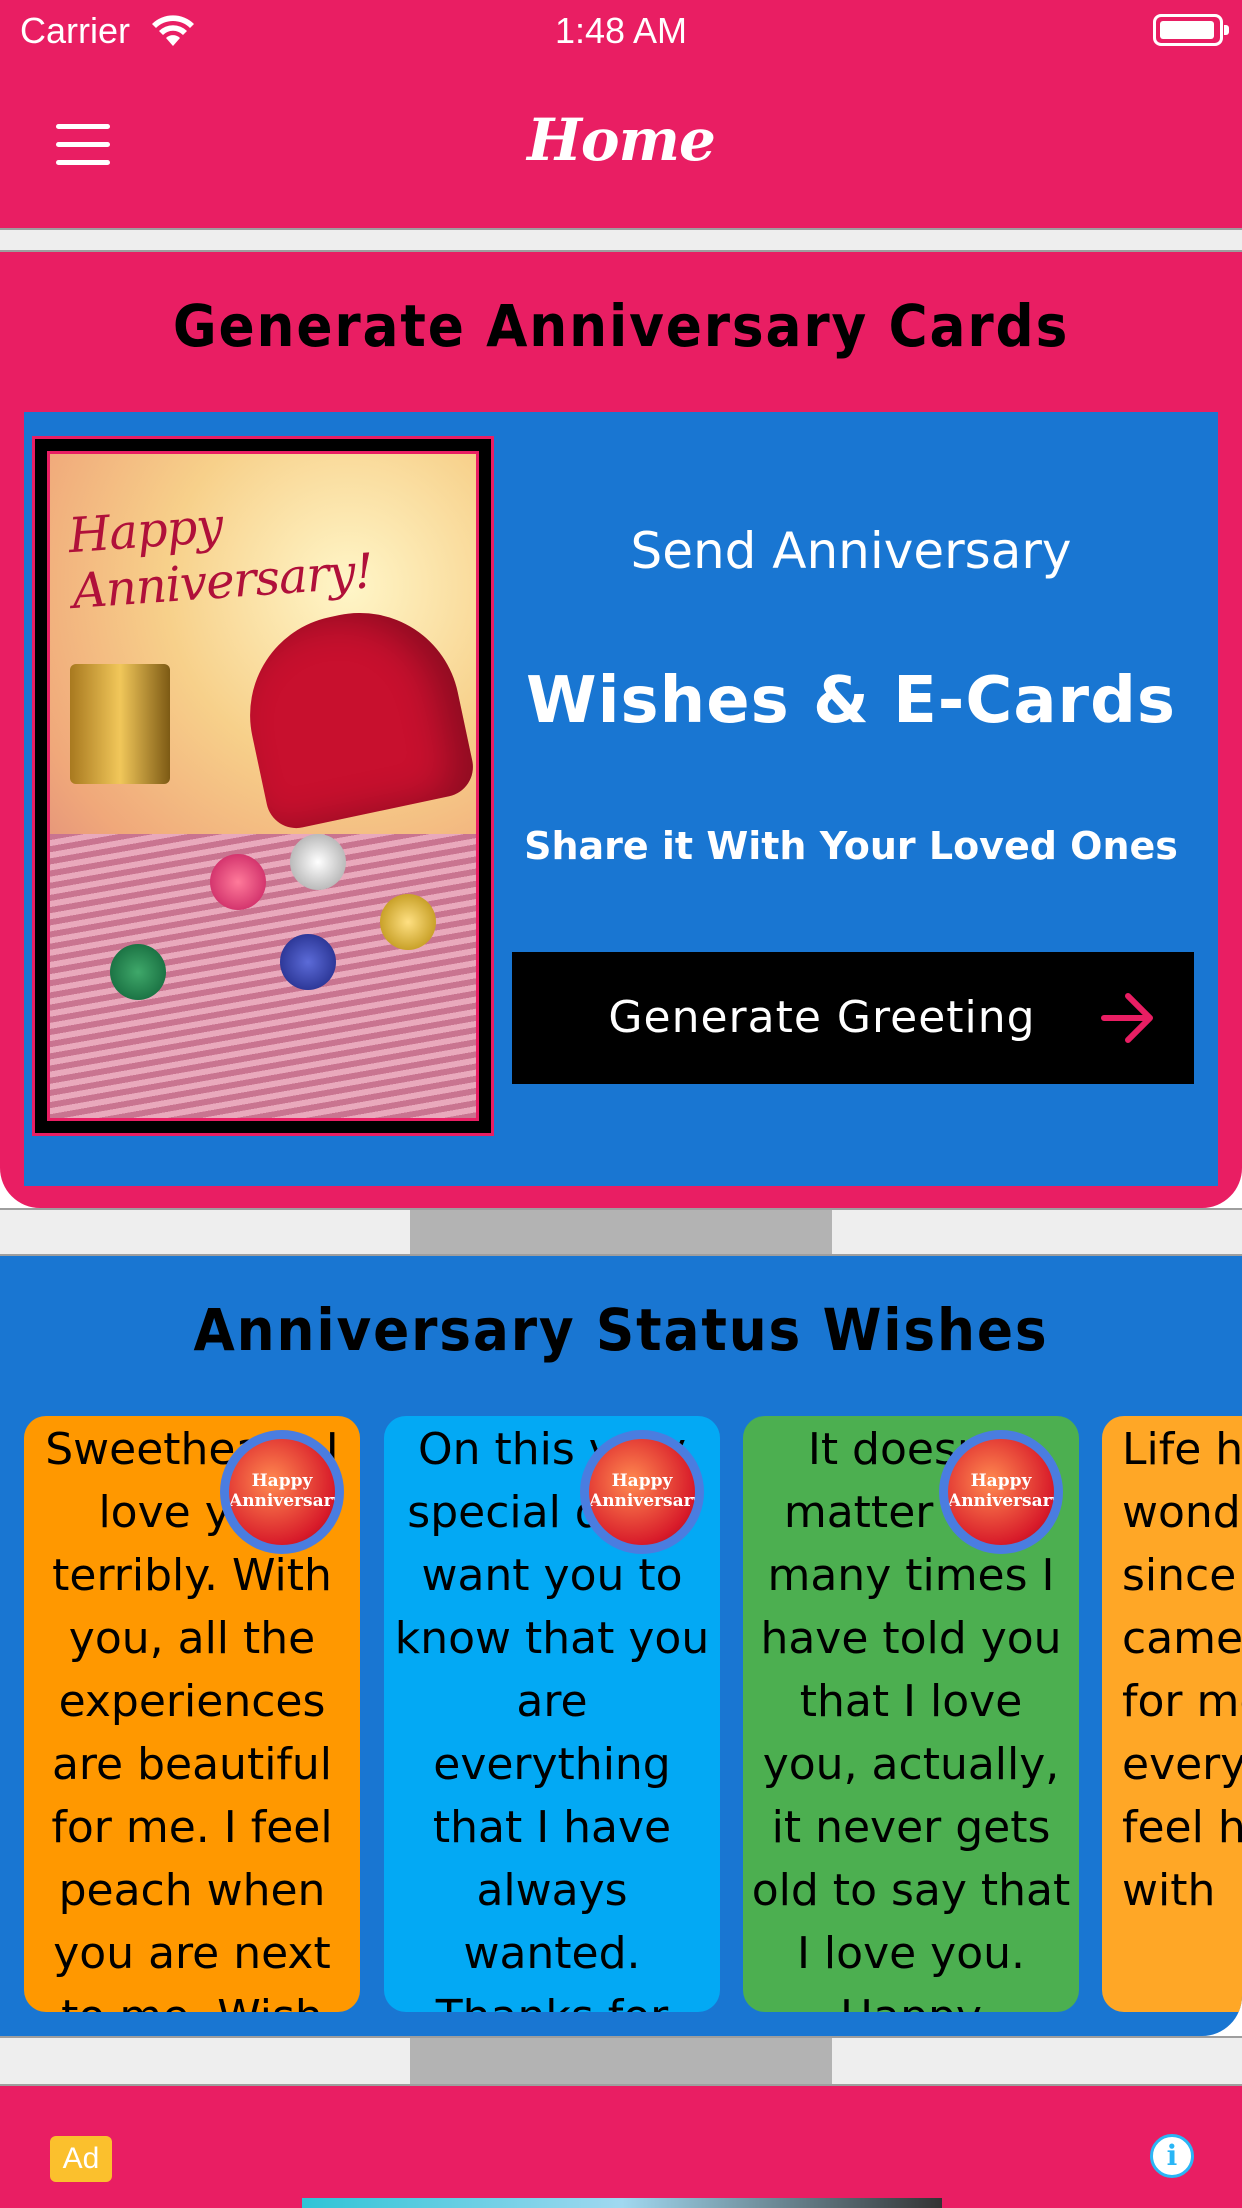 The image size is (1242, 2208). What do you see at coordinates (220, 559) in the screenshot?
I see `card-image-caption: Happy Anniversary!` at bounding box center [220, 559].